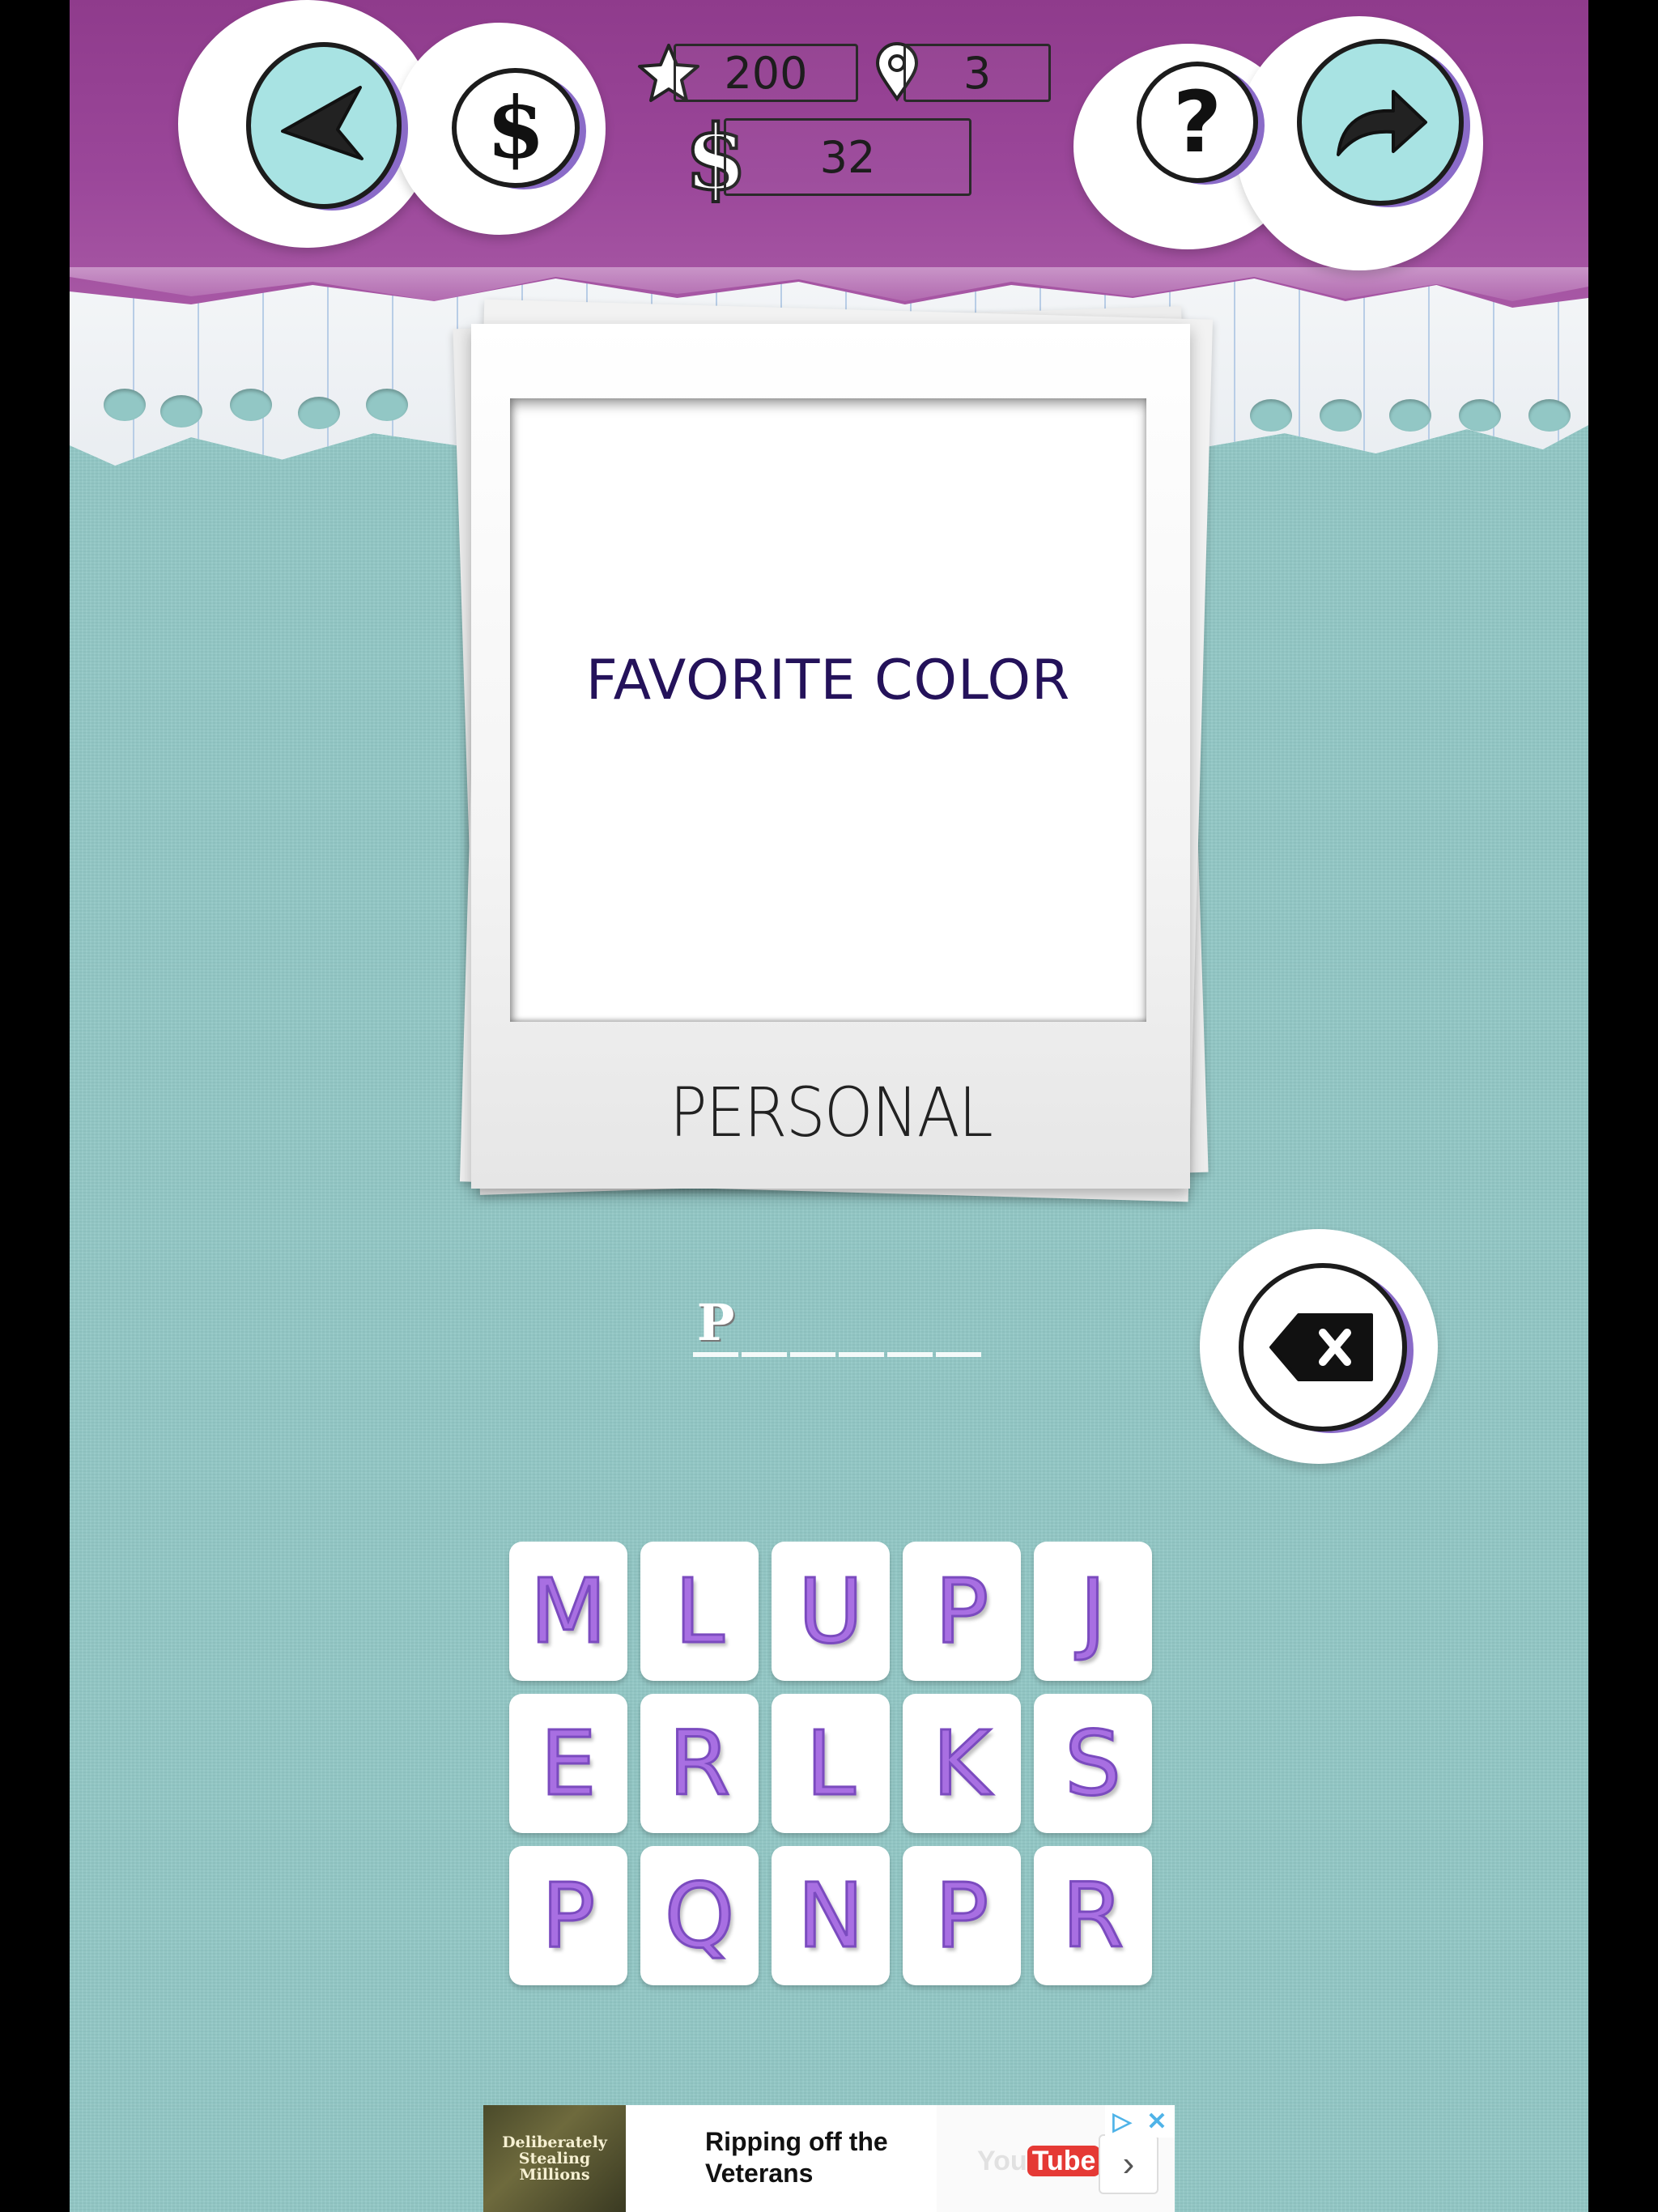 This screenshot has height=2212, width=1658. I want to click on share-button, so click(1380, 122).